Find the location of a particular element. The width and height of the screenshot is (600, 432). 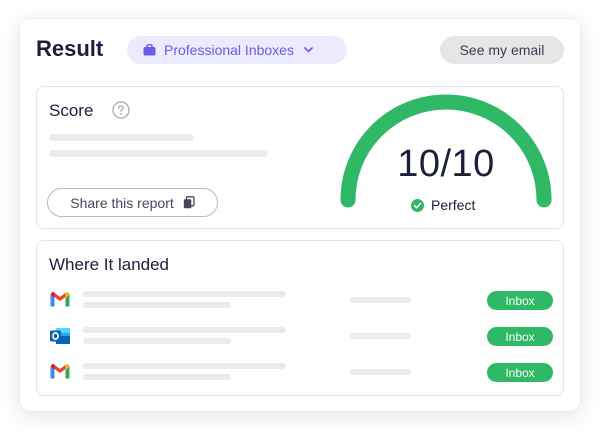

copy-icon is located at coordinates (189, 202).